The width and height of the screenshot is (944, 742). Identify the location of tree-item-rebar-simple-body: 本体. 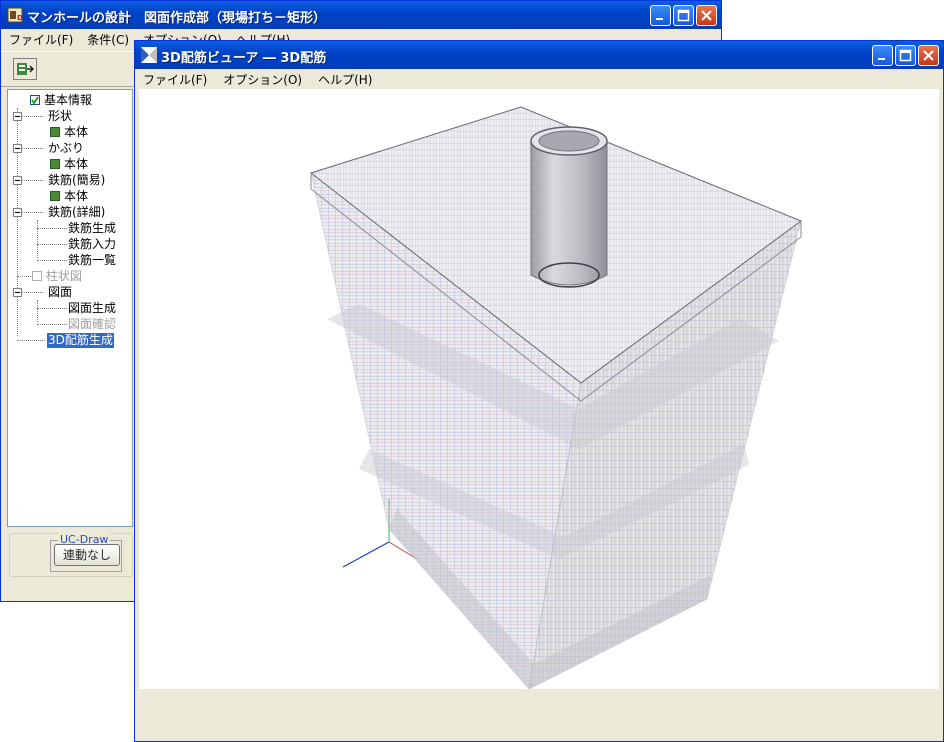
(69, 196).